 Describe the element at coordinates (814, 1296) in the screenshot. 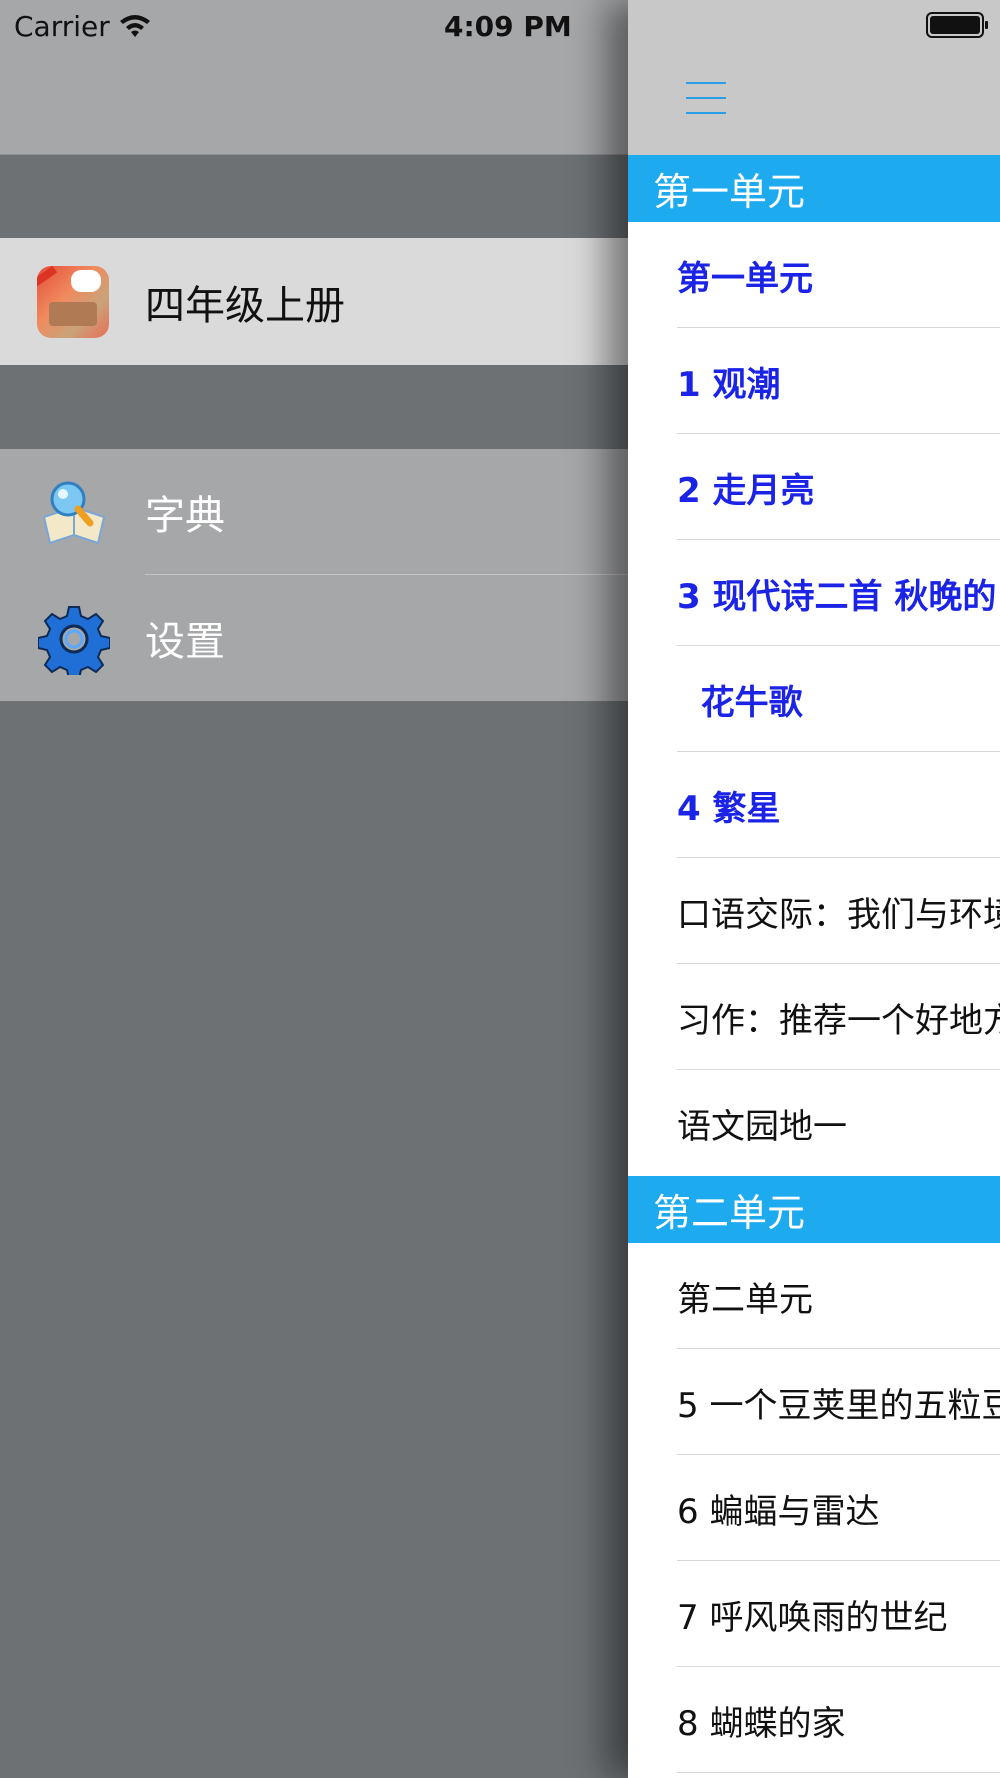

I see `list-item: 第二单元` at that location.